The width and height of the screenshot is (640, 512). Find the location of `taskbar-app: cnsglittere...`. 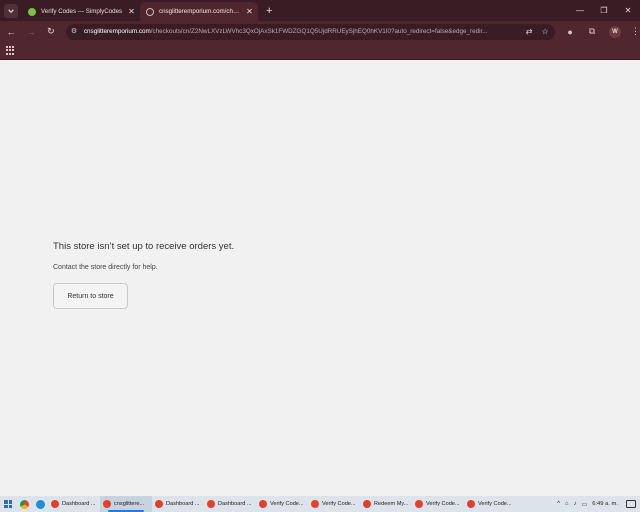

taskbar-app: cnsglittere... is located at coordinates (126, 504).